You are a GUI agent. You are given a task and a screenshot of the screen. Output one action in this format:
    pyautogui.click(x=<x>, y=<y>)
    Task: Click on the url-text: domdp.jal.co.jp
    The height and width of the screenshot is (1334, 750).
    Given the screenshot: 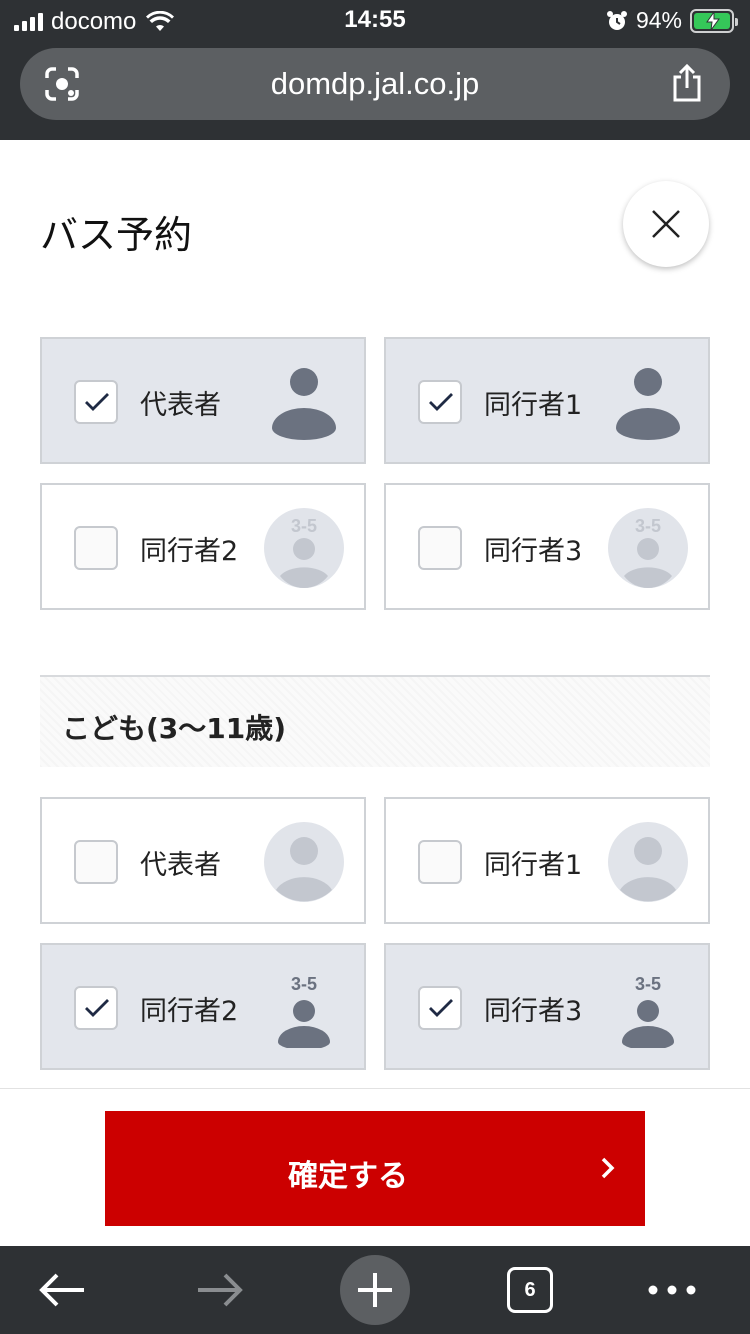 What is the action you would take?
    pyautogui.click(x=375, y=84)
    